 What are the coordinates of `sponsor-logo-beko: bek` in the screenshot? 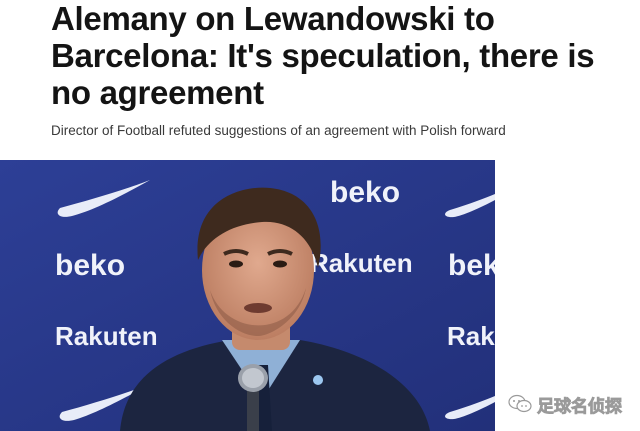 It's located at (471, 265).